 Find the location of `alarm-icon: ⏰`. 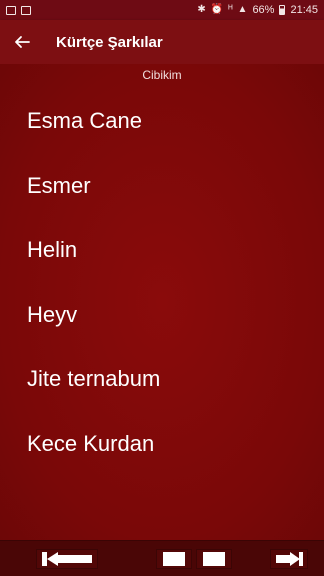

alarm-icon: ⏰ is located at coordinates (217, 9).